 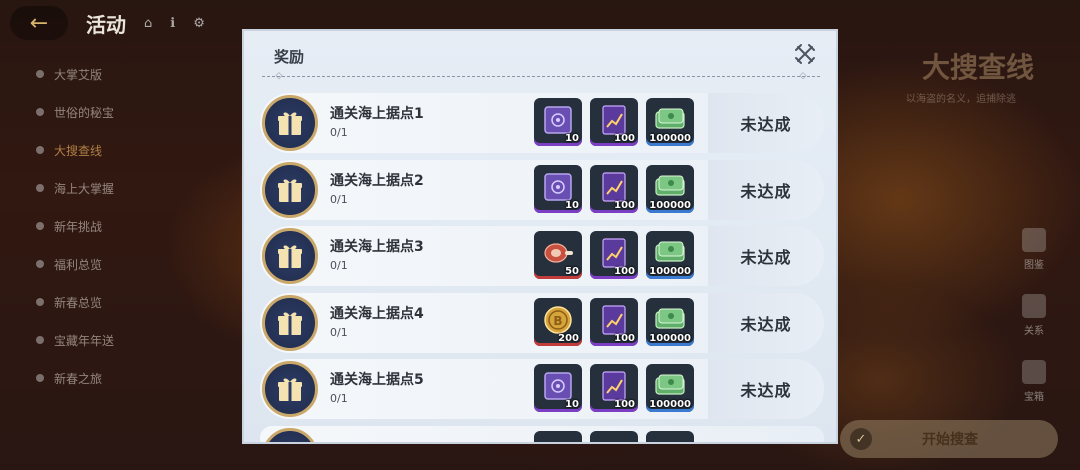 I want to click on start-search-button: ✓ 开始搜查, so click(x=949, y=439).